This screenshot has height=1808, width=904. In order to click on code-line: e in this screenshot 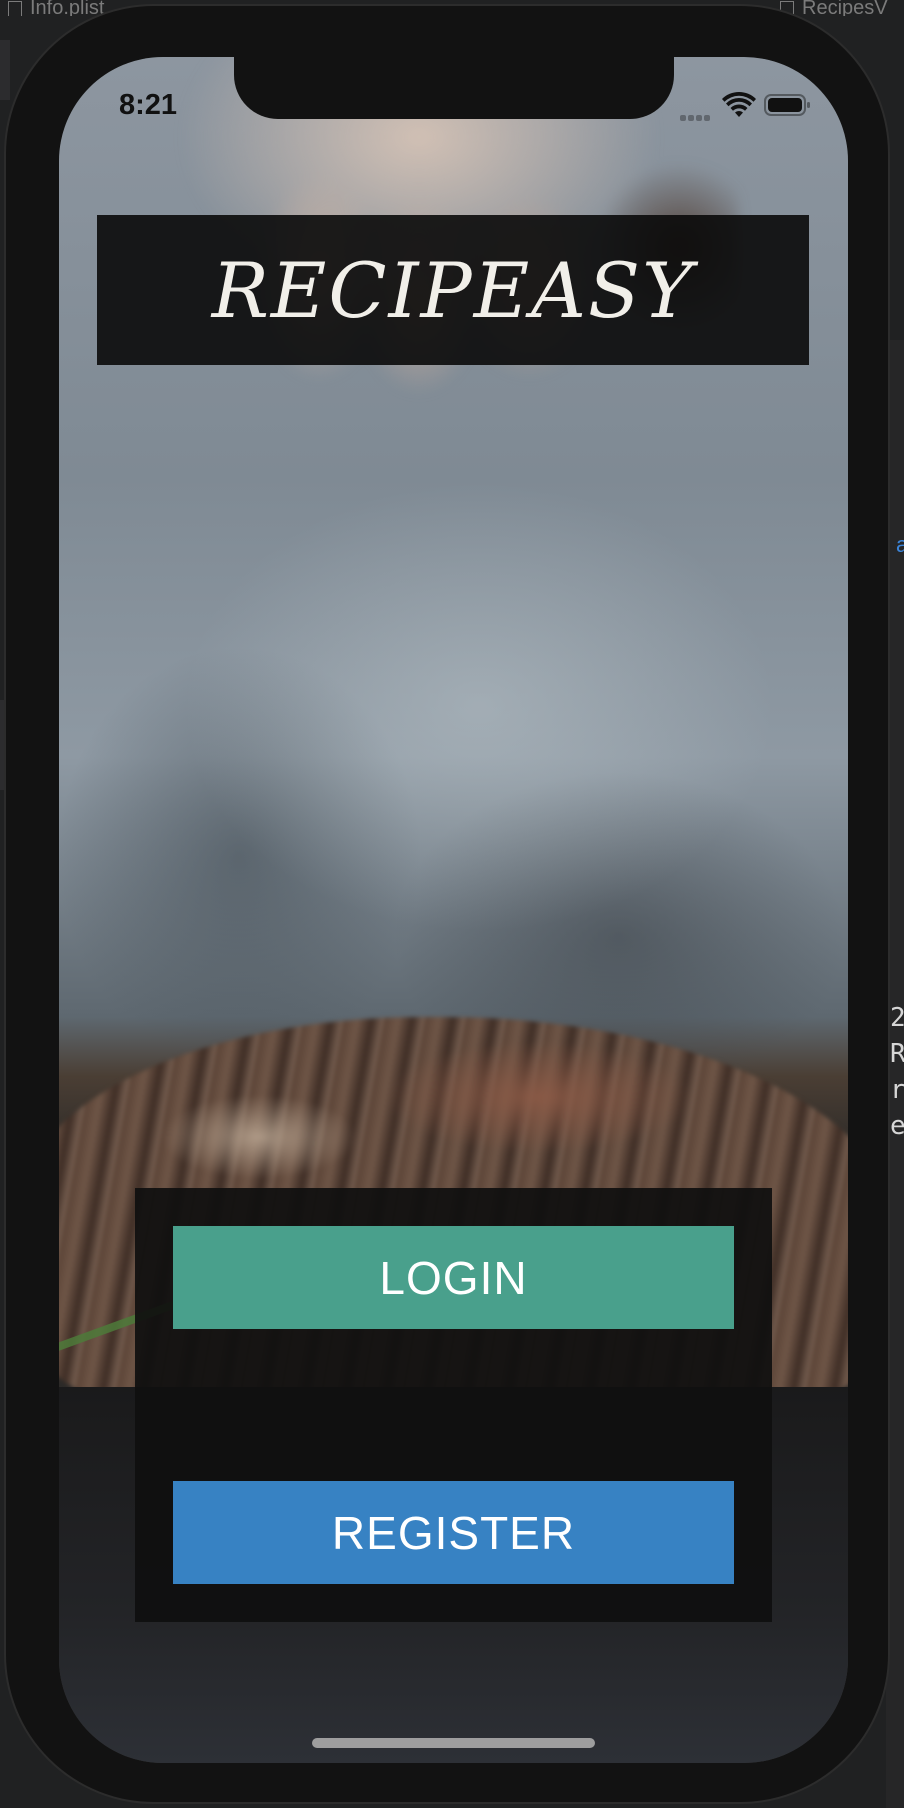, I will do `click(897, 1126)`.